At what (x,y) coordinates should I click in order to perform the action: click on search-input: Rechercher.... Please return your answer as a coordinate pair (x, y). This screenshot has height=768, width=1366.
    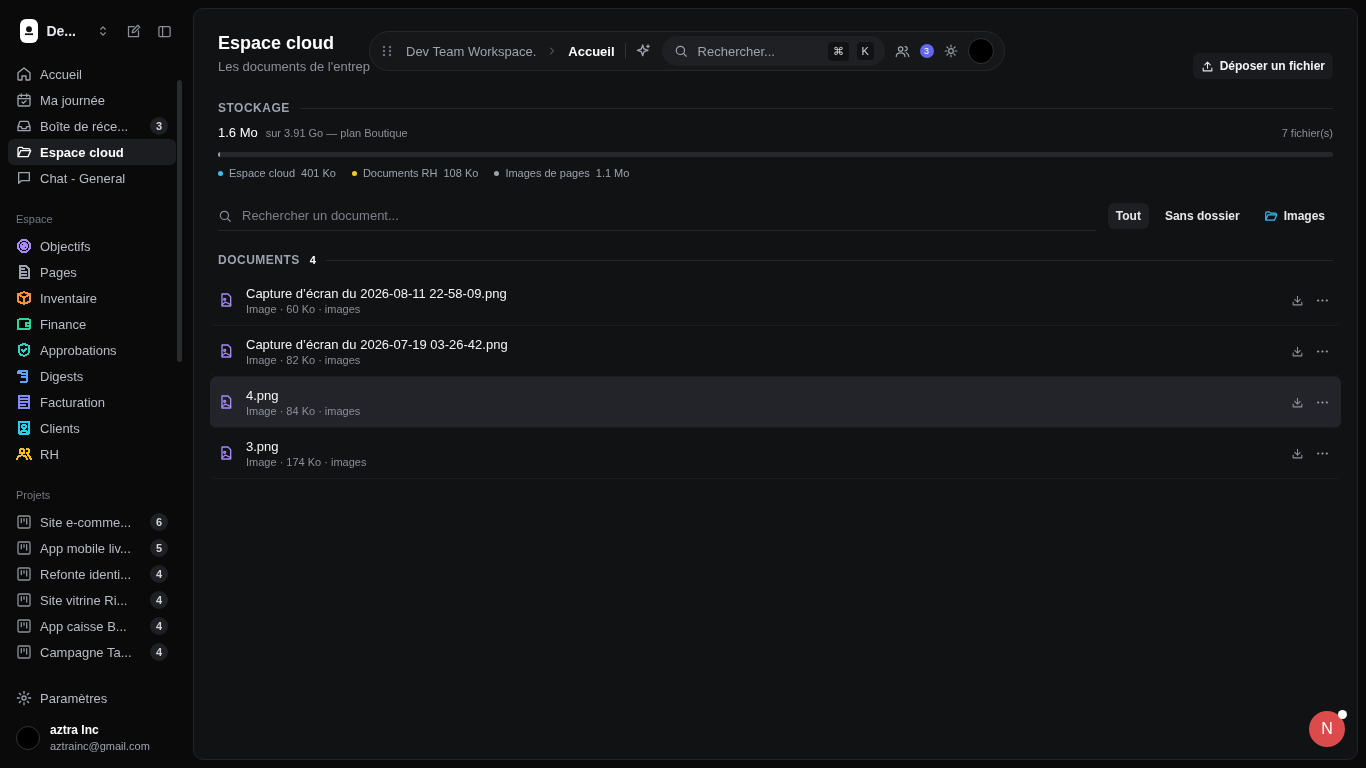
    Looking at the image, I should click on (757, 51).